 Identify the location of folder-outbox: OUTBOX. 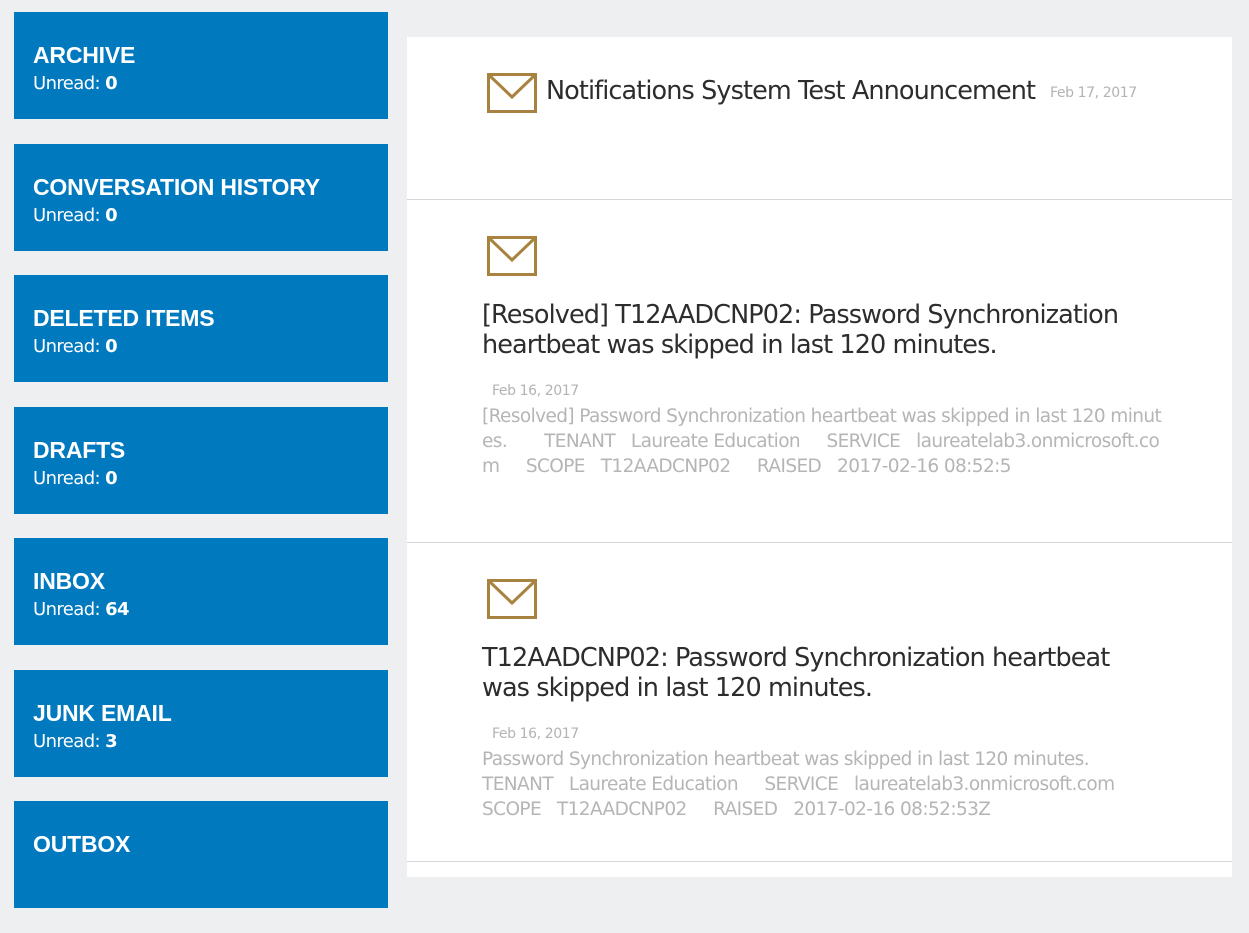
(201, 854).